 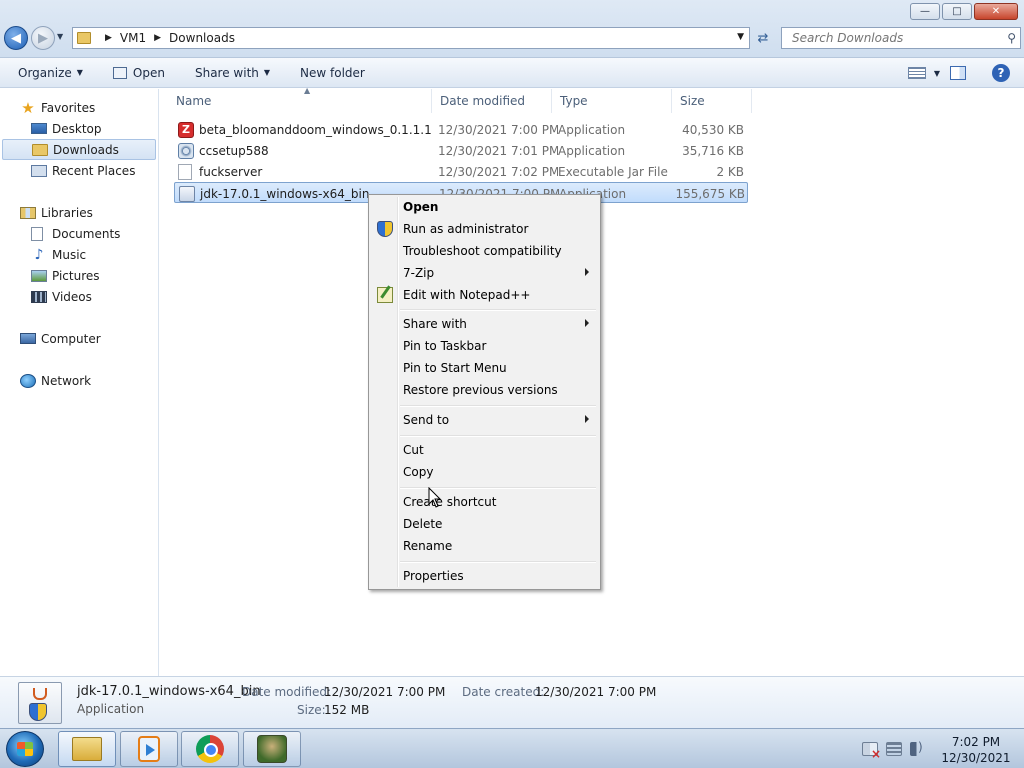 I want to click on nav-computer: Computer, so click(x=79, y=338).